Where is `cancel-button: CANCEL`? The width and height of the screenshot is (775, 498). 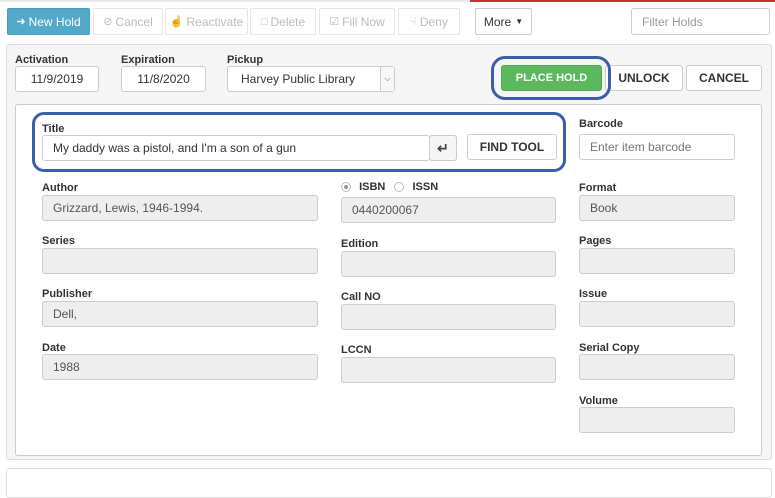
cancel-button: CANCEL is located at coordinates (724, 78).